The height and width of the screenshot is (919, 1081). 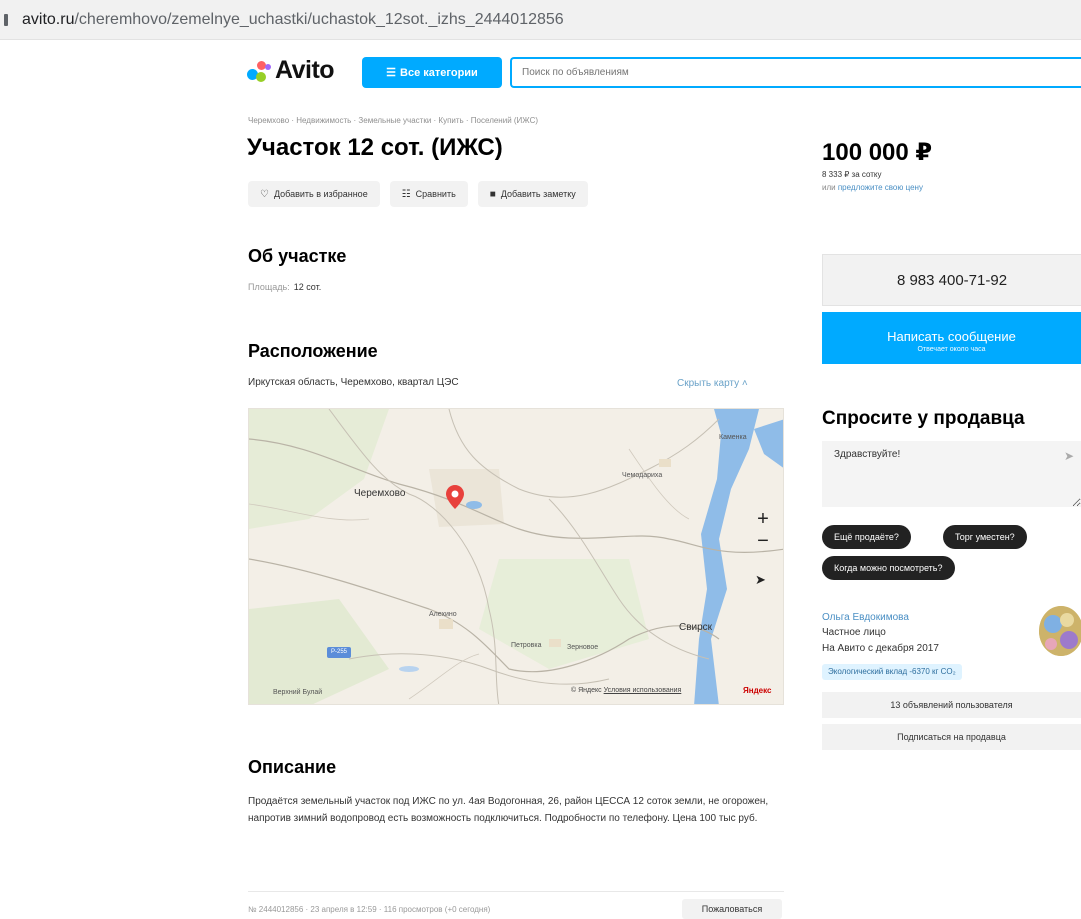 I want to click on ask-seller-heading: Спросите у продавца, so click(x=923, y=418).